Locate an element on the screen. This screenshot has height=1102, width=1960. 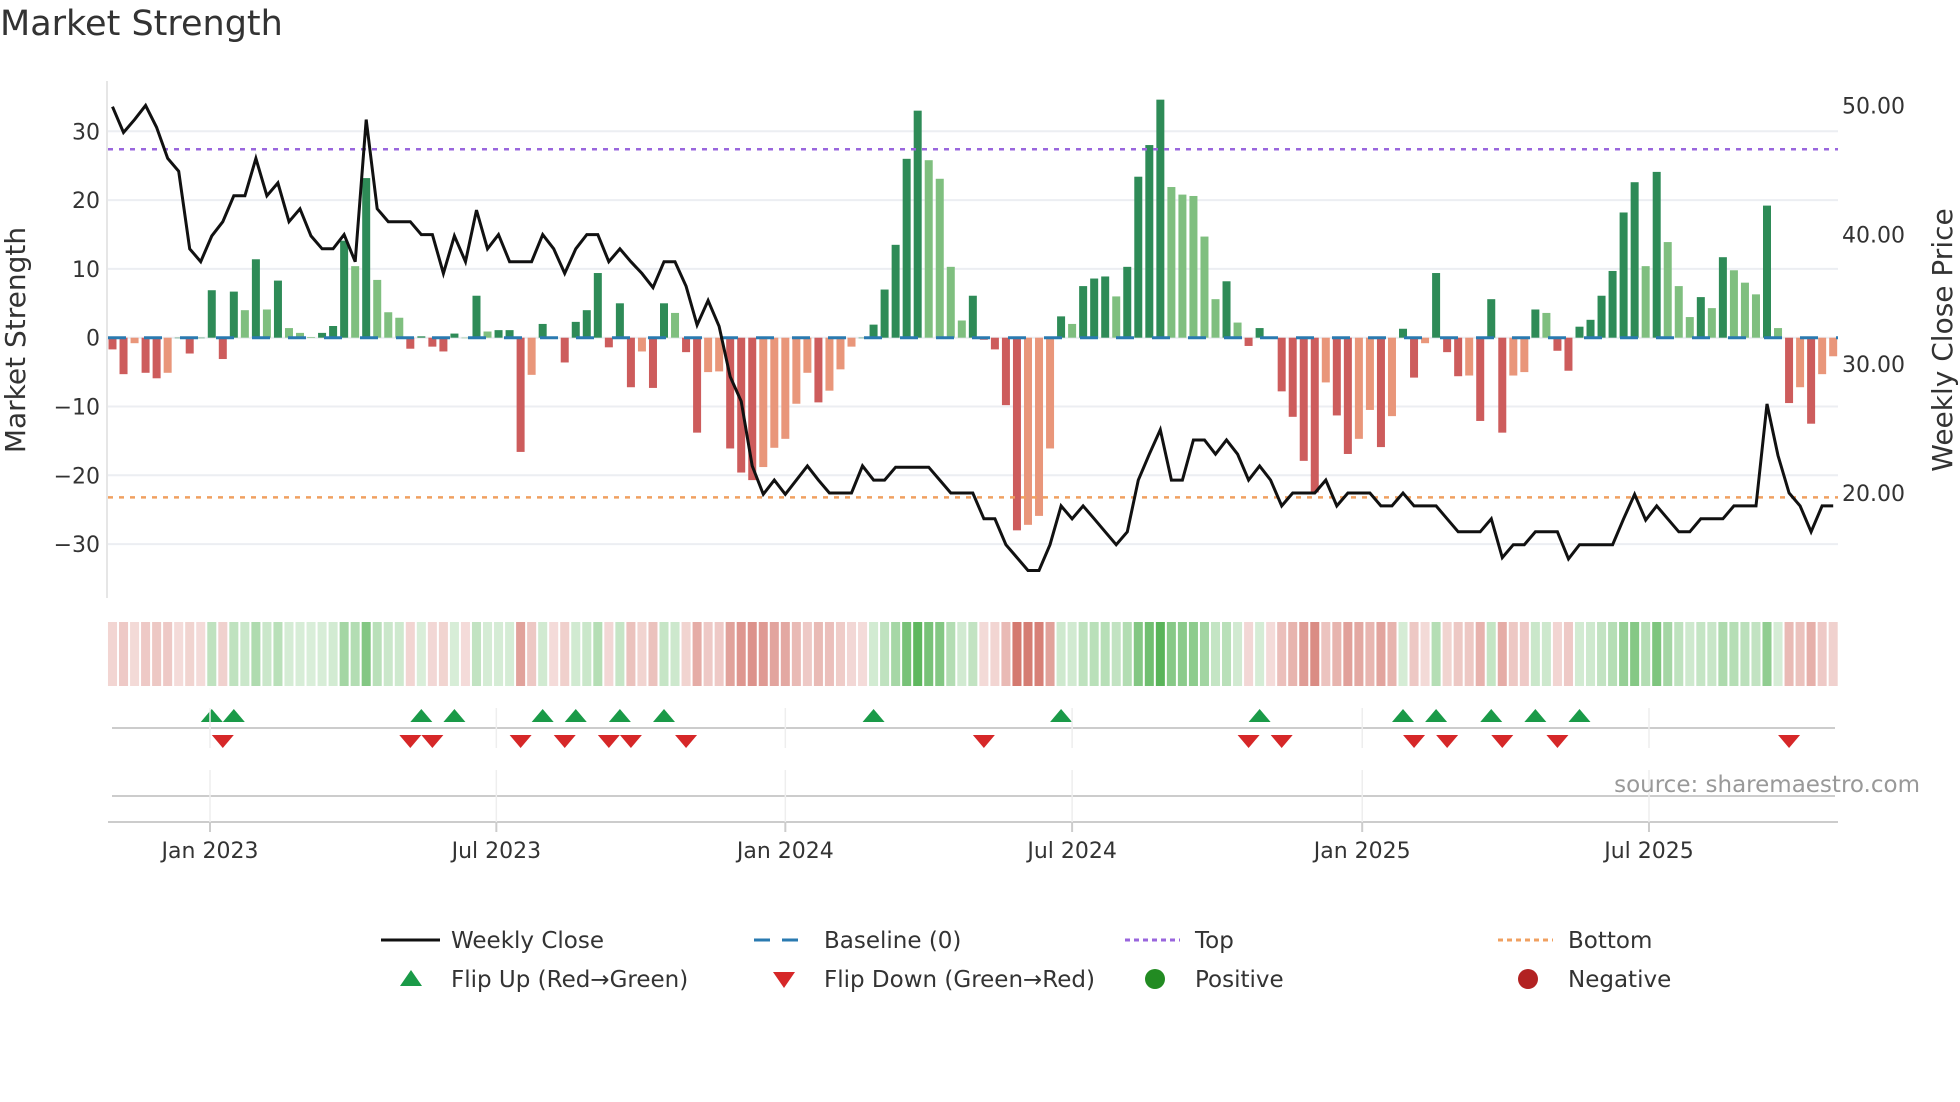
triangle-down-icon is located at coordinates (784, 980).